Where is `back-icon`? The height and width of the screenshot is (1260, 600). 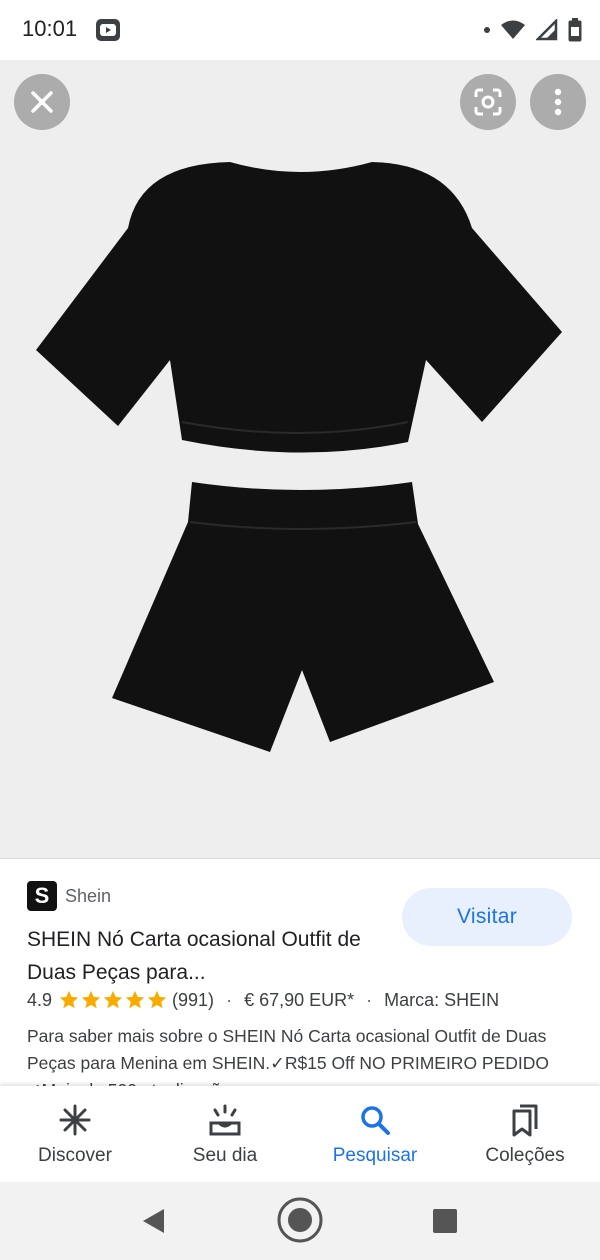
back-icon is located at coordinates (153, 1221).